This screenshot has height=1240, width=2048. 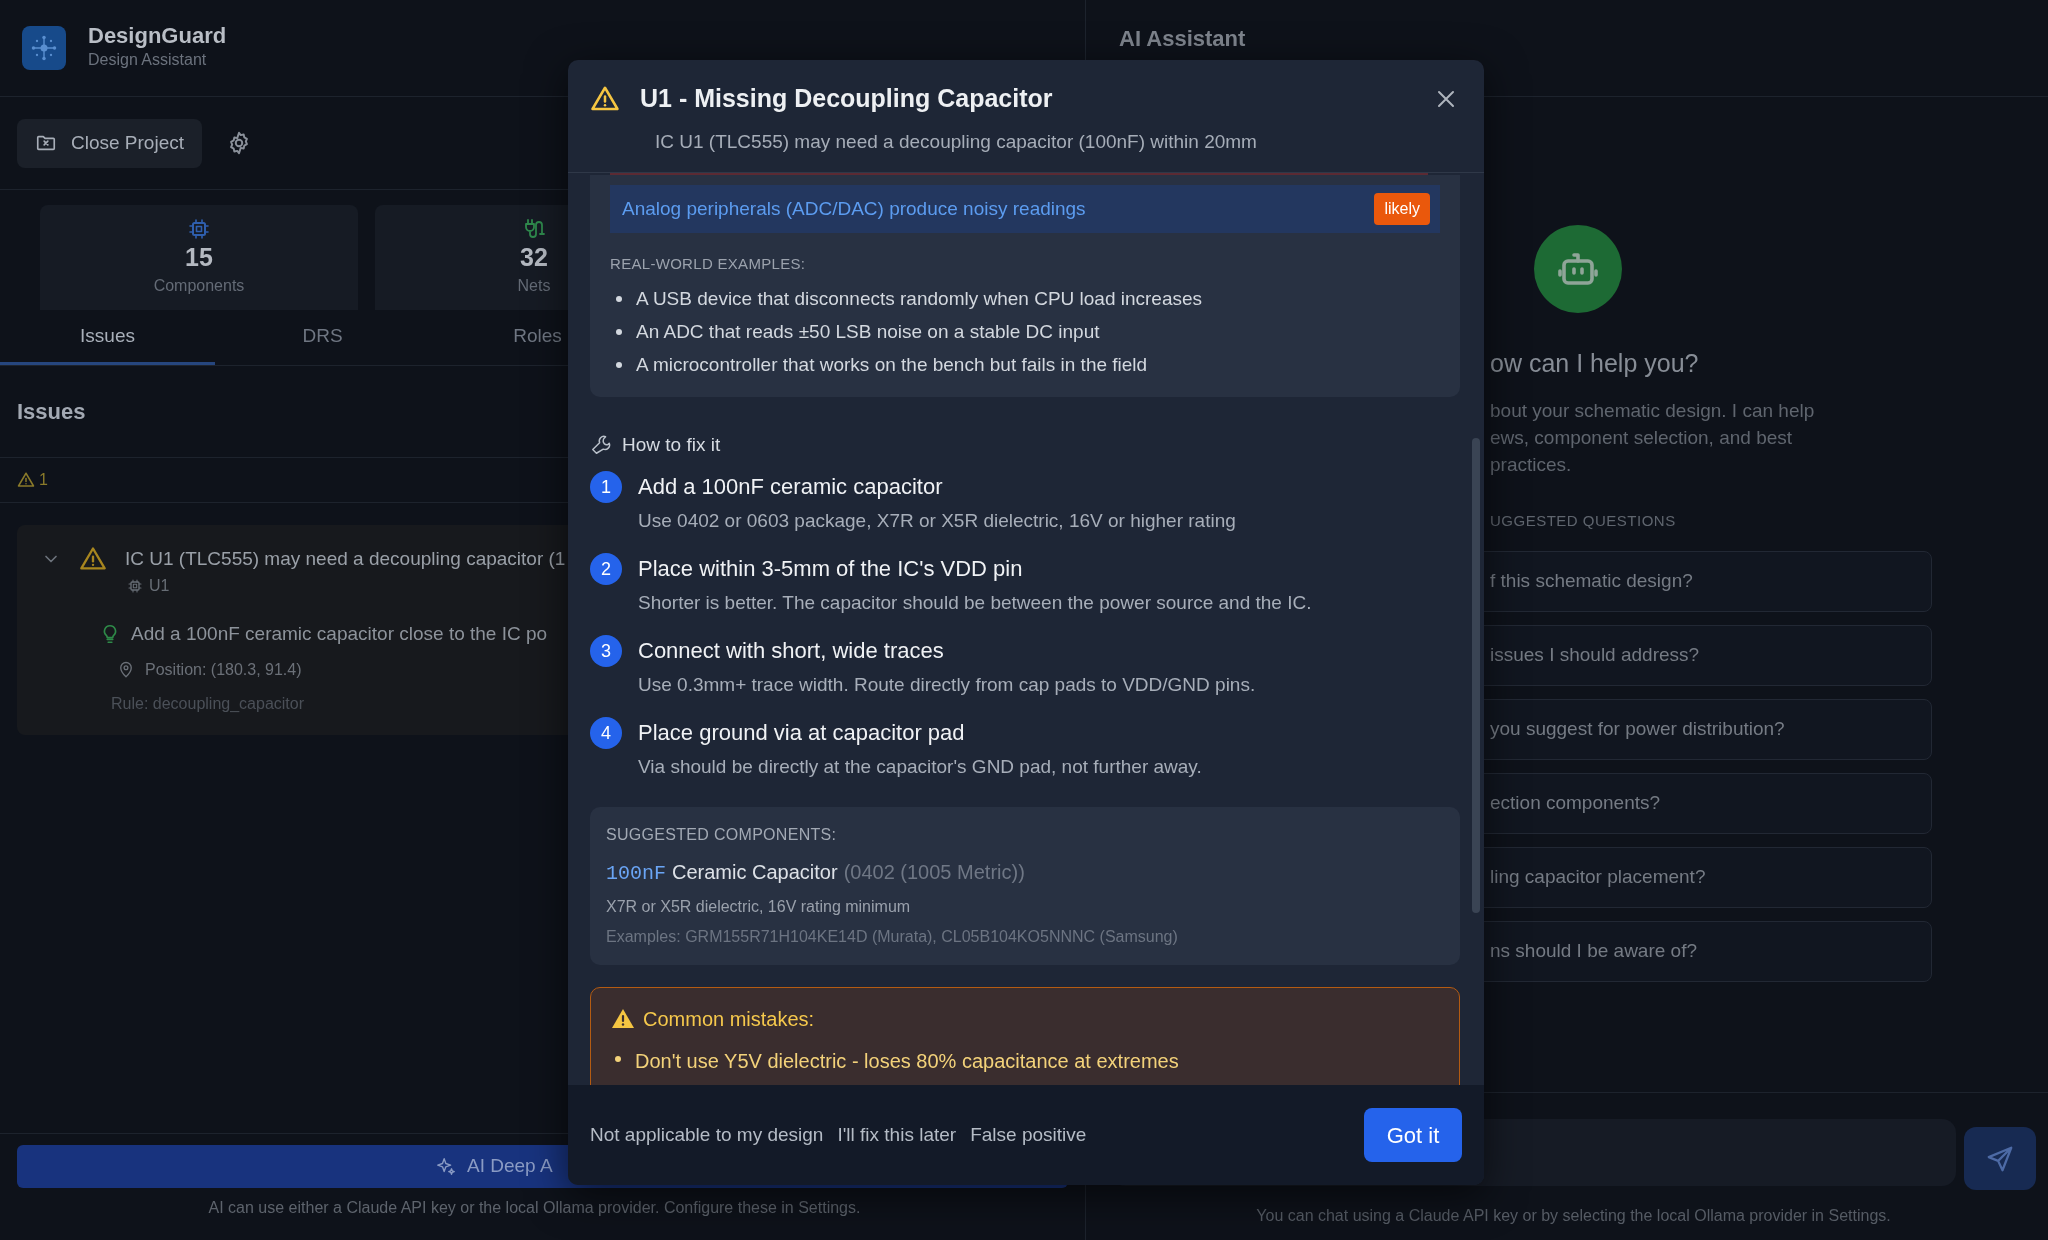 What do you see at coordinates (223, 670) in the screenshot?
I see `position-text: Position: (180.3, 91.4)` at bounding box center [223, 670].